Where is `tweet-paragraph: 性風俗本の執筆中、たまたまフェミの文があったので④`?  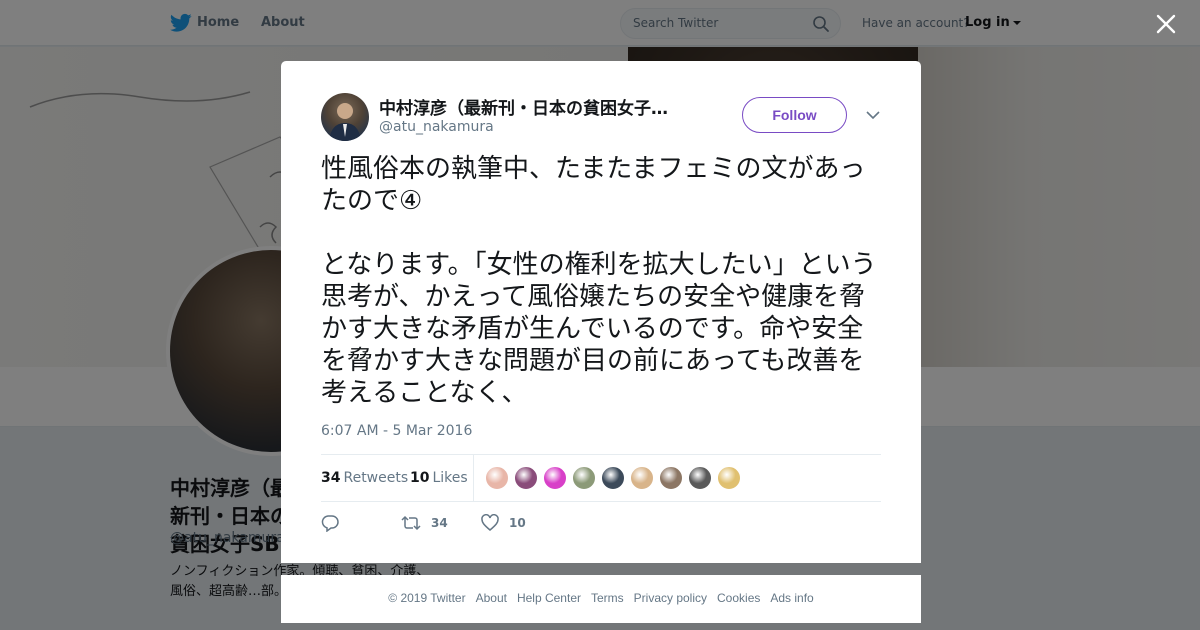
tweet-paragraph: 性風俗本の執筆中、たまたまフェミの文があったので④ is located at coordinates (593, 185).